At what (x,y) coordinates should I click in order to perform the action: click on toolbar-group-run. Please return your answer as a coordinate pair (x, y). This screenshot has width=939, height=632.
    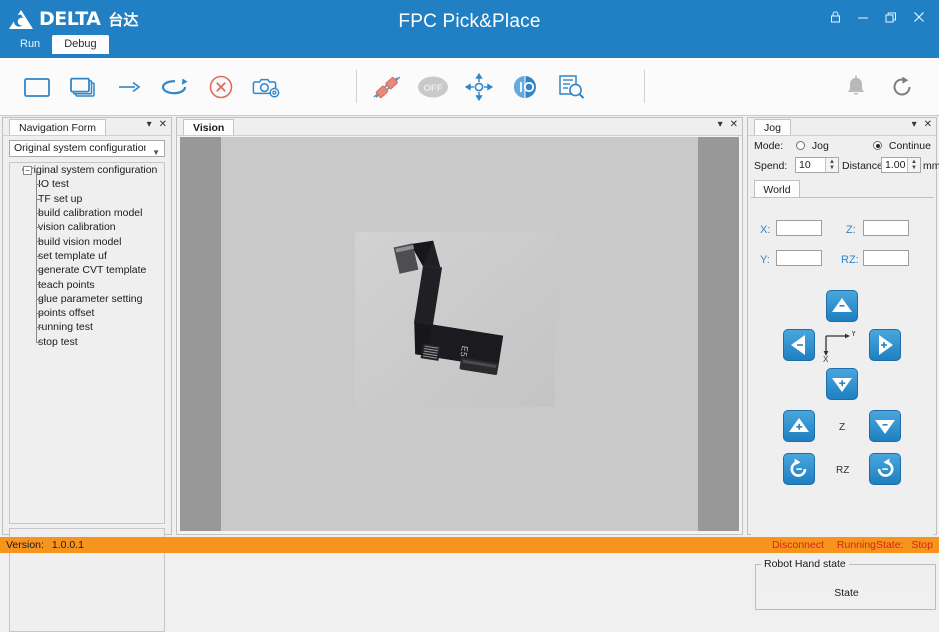
    Looking at the image, I should click on (152, 86).